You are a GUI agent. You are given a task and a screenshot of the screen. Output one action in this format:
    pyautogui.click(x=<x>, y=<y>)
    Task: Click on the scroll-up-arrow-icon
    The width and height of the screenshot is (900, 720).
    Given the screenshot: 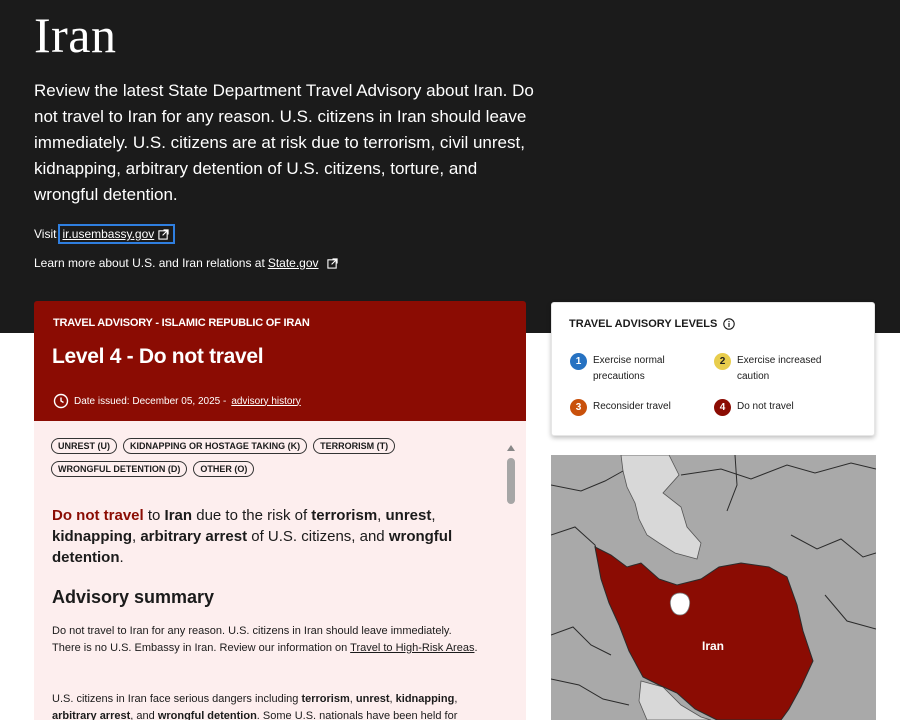 What is the action you would take?
    pyautogui.click(x=511, y=448)
    